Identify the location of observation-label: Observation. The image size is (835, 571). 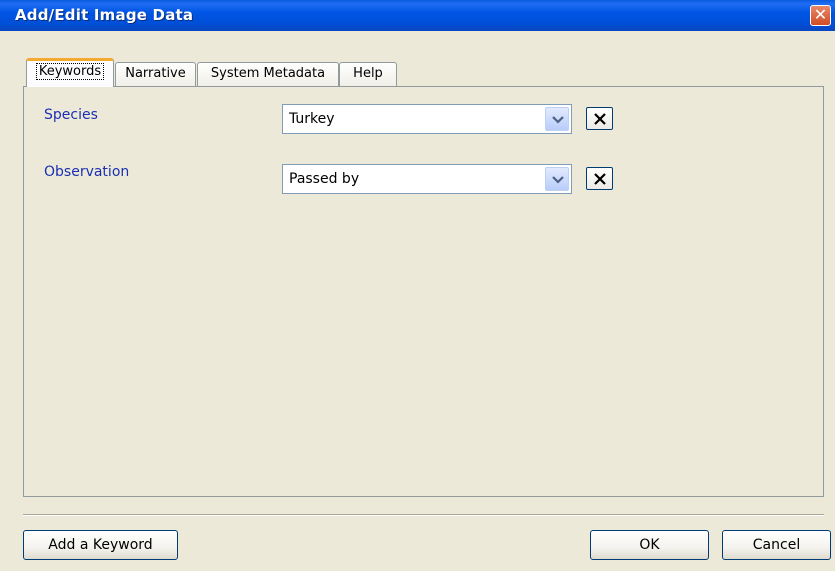
(87, 172).